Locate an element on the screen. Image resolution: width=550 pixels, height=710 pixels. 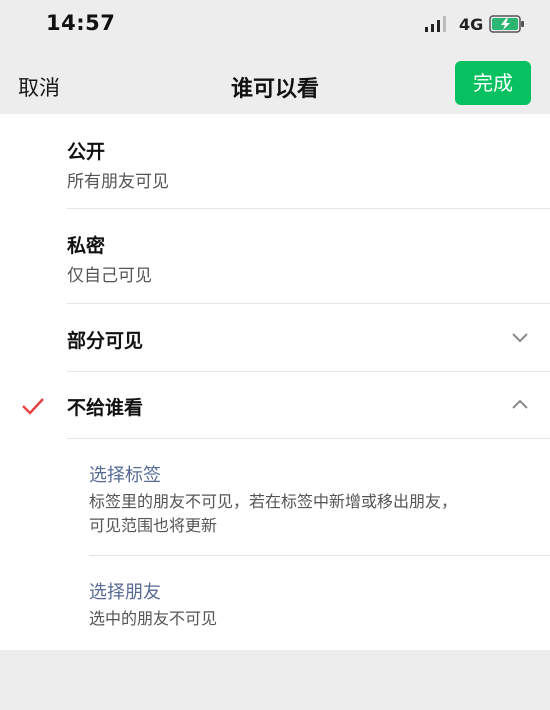
option-exclude-title: 不给谁看 is located at coordinates (105, 408).